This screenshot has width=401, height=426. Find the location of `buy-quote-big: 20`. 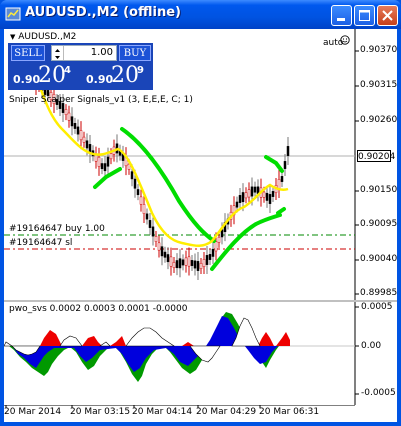

buy-quote-big: 20 is located at coordinates (125, 75).